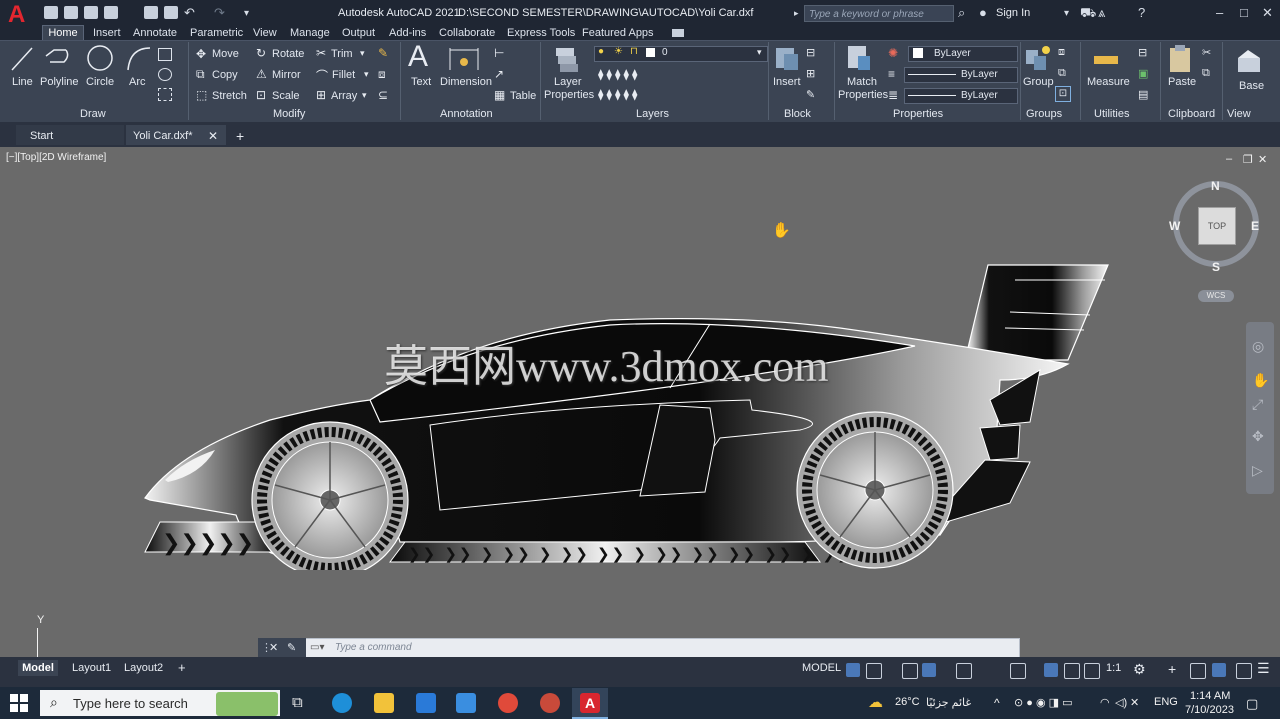 The height and width of the screenshot is (719, 1280). I want to click on windows-start-icon, so click(19, 703).